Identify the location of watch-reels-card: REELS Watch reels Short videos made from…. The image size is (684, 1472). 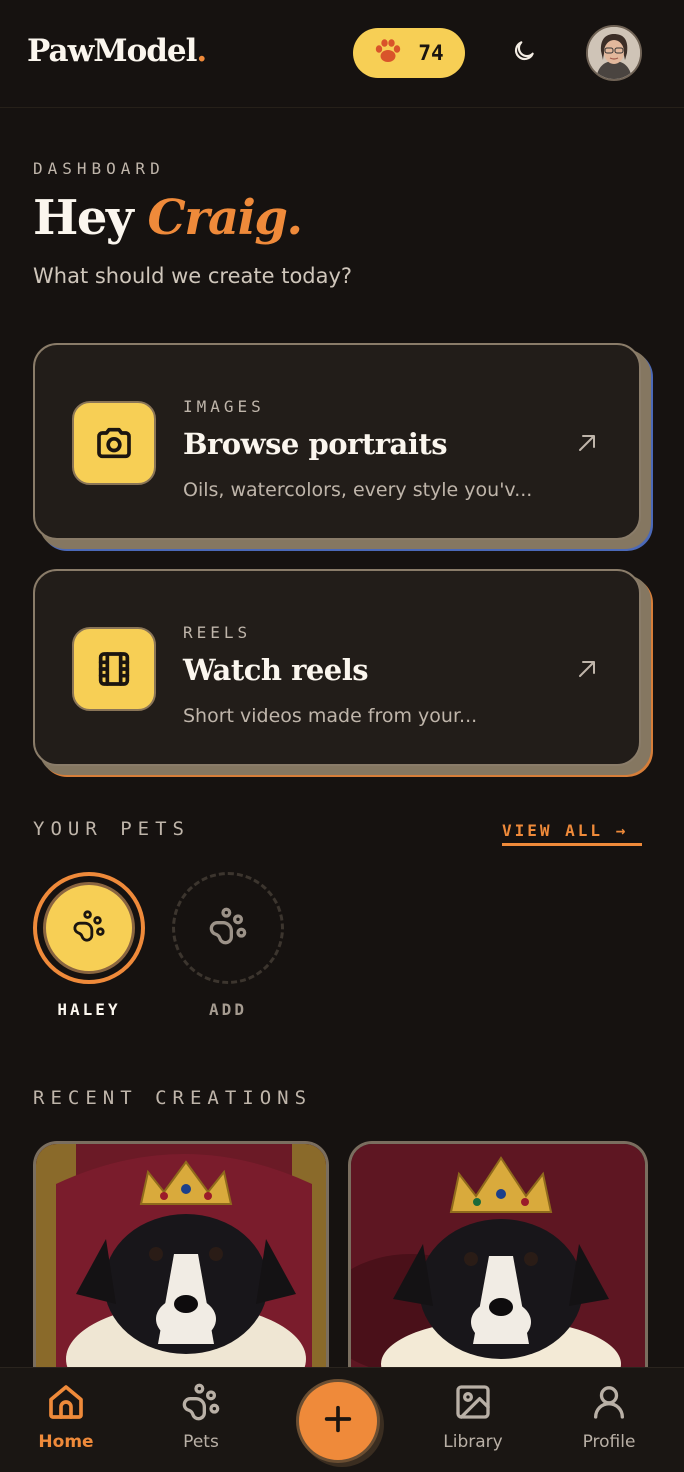
(342, 673).